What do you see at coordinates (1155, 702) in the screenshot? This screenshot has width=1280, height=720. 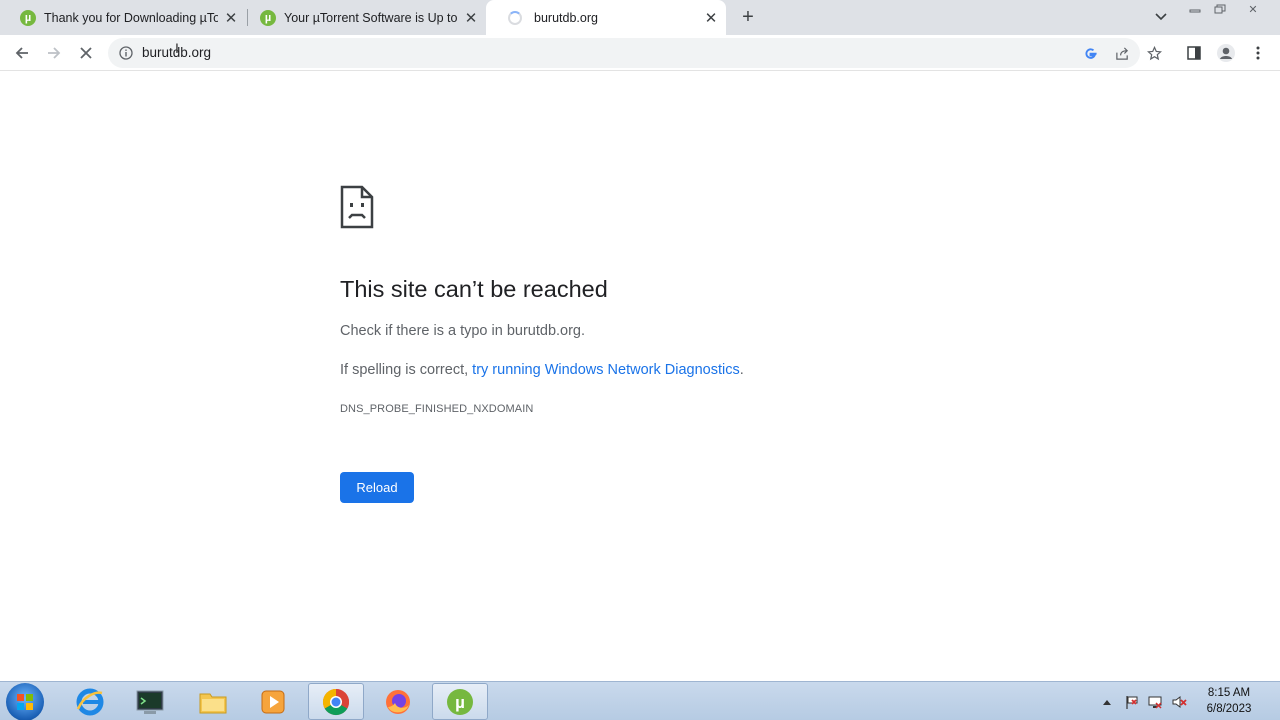 I see `network-icon` at bounding box center [1155, 702].